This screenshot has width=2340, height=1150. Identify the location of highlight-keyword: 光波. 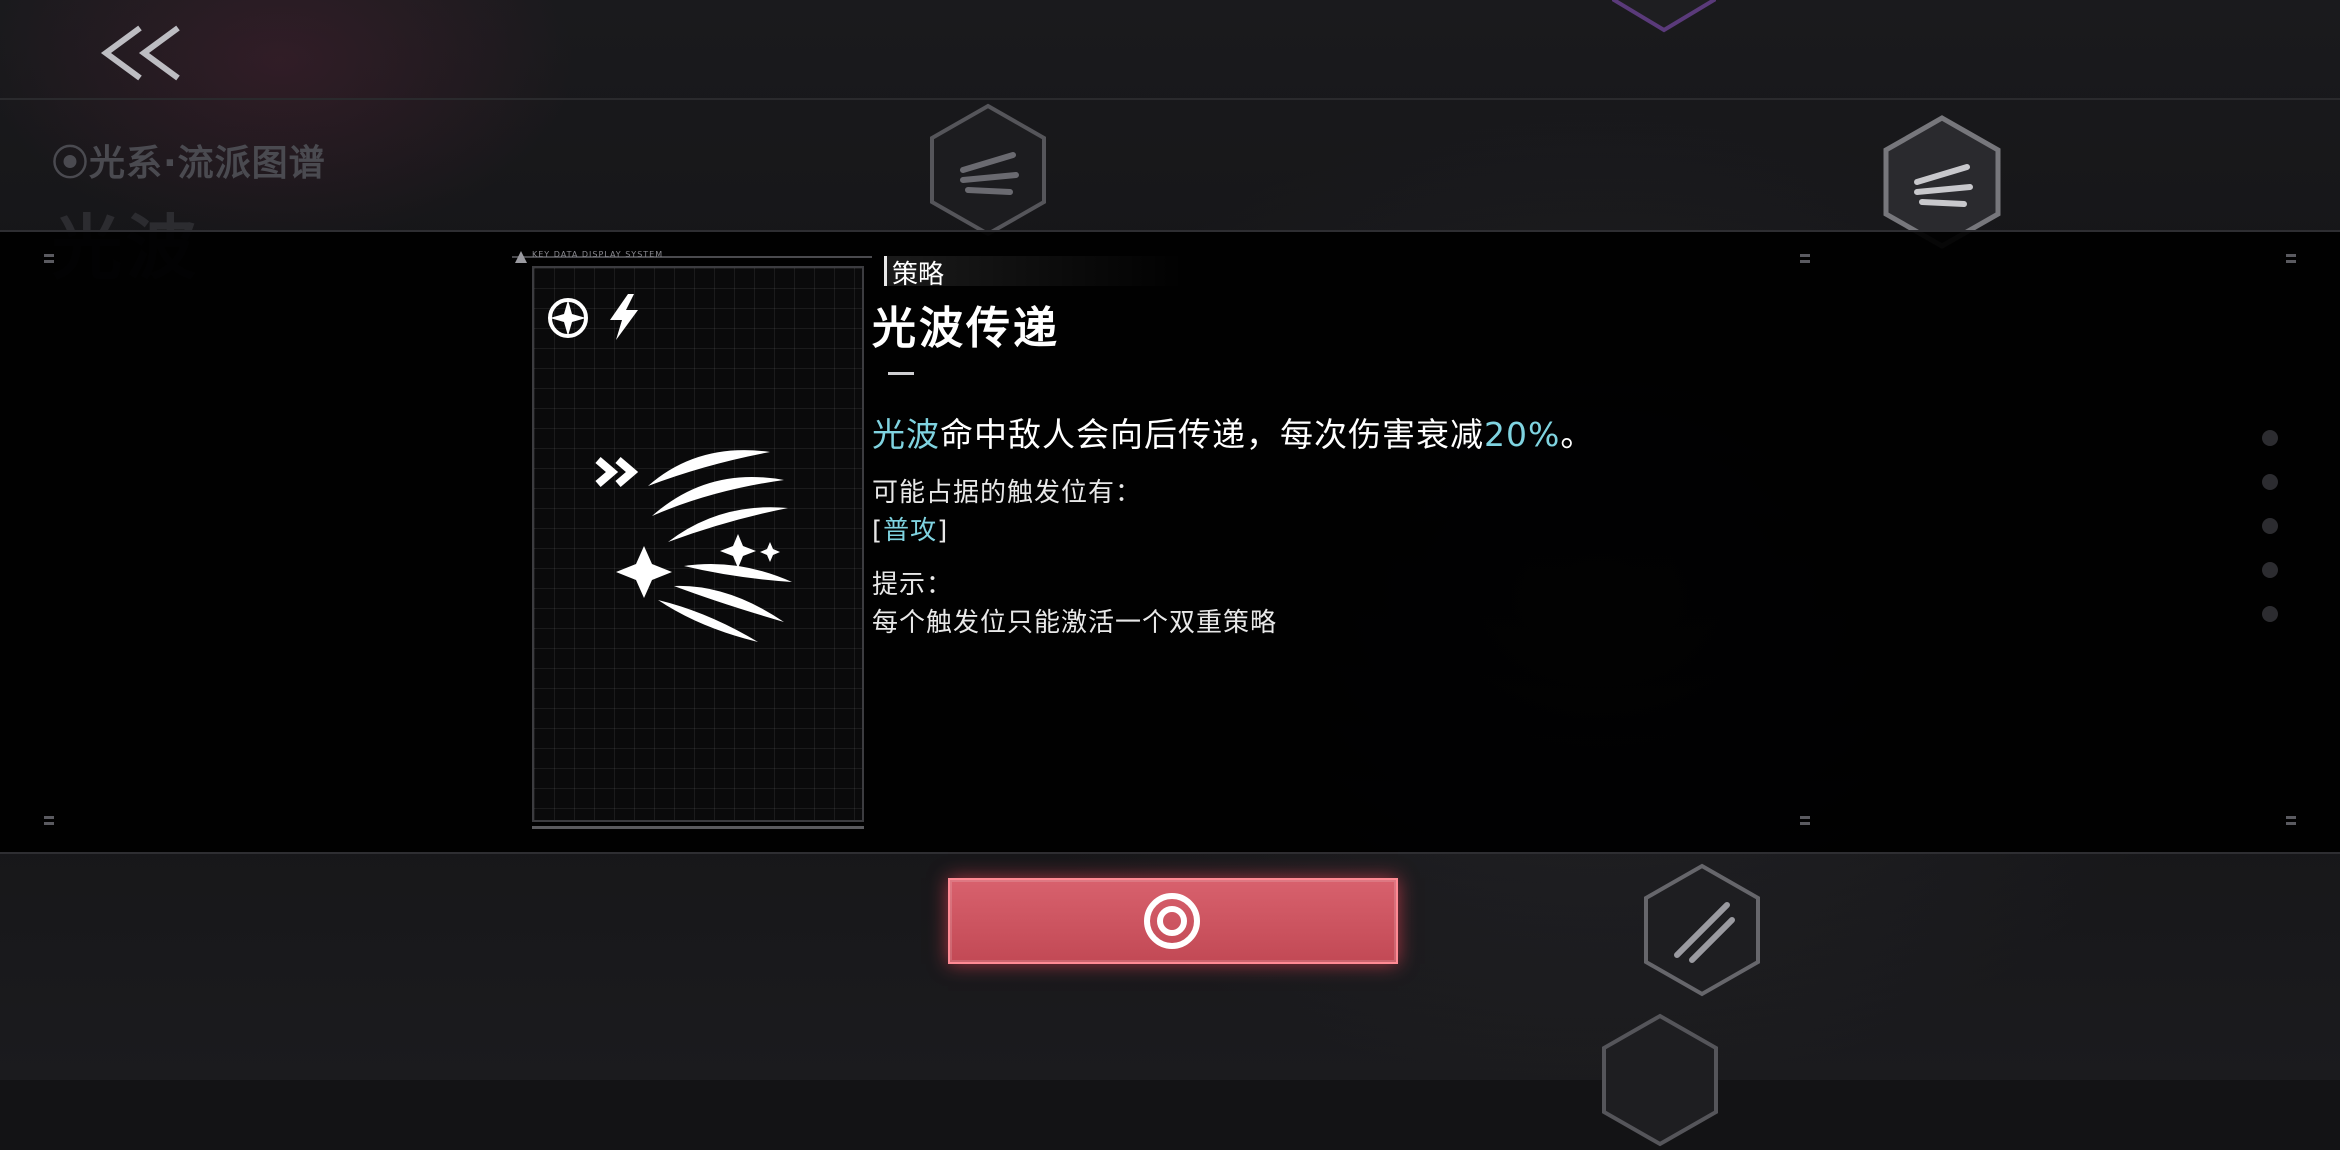
(906, 434).